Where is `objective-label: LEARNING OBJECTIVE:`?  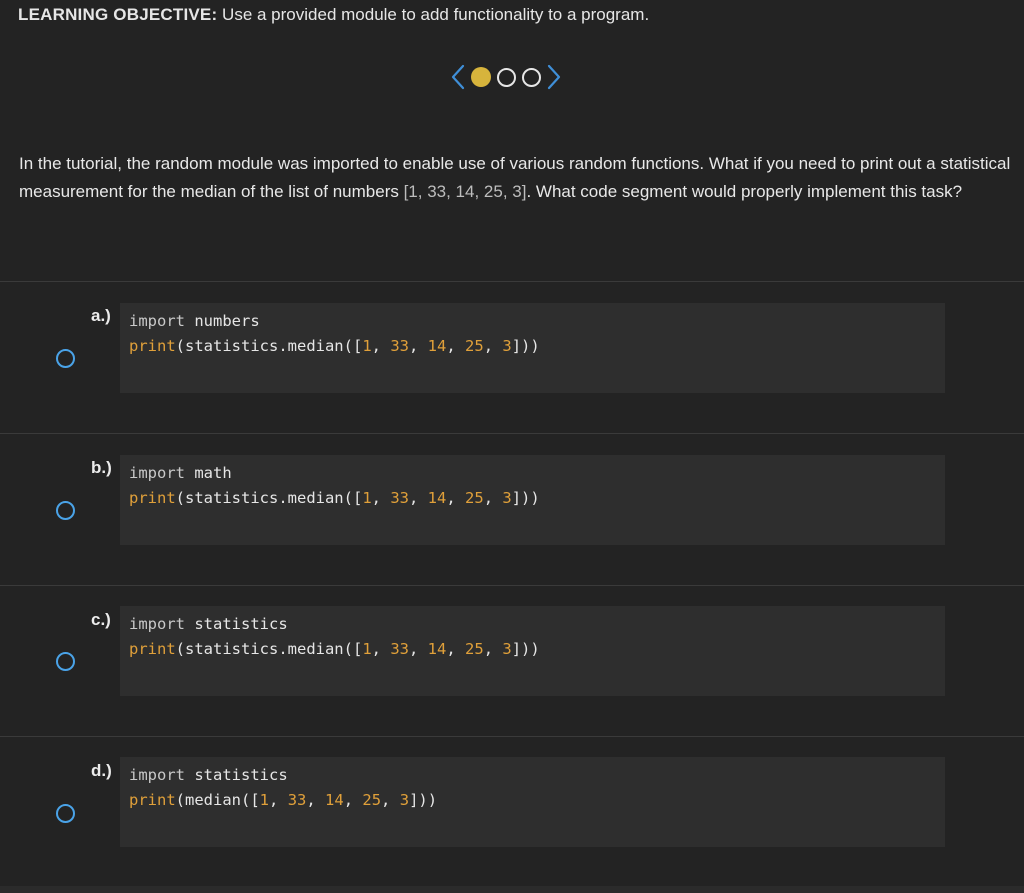 objective-label: LEARNING OBJECTIVE: is located at coordinates (118, 14).